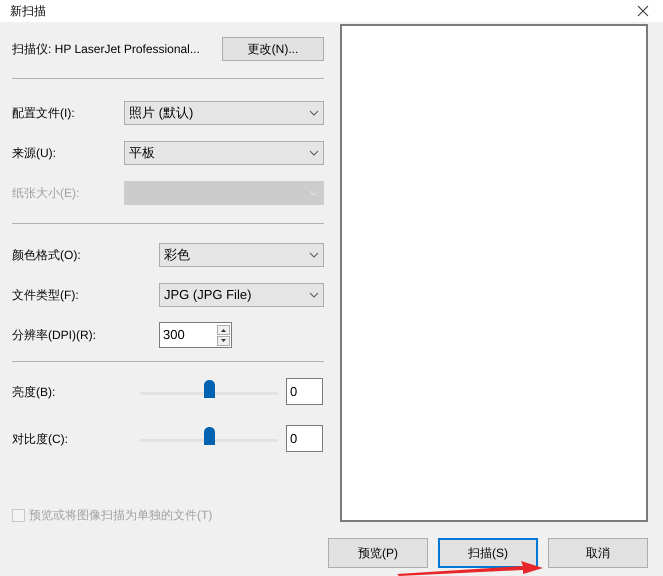  What do you see at coordinates (598, 553) in the screenshot?
I see `dialog-button: 取消` at bounding box center [598, 553].